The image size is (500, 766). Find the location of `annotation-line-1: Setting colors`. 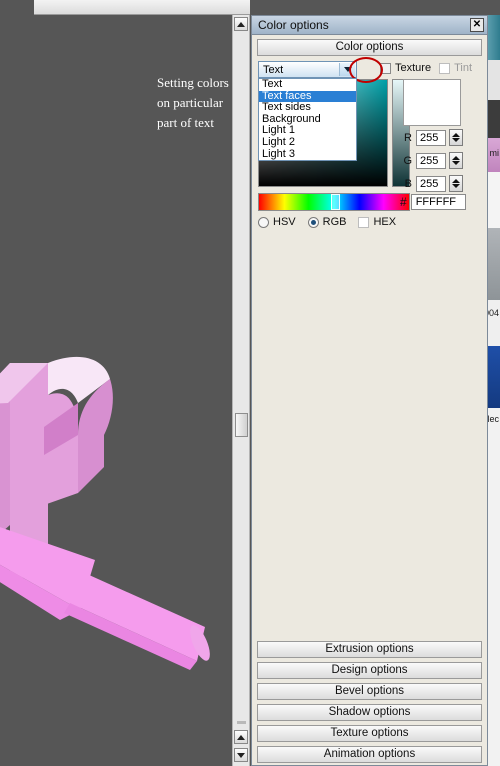

annotation-line-1: Setting colors is located at coordinates (193, 82).